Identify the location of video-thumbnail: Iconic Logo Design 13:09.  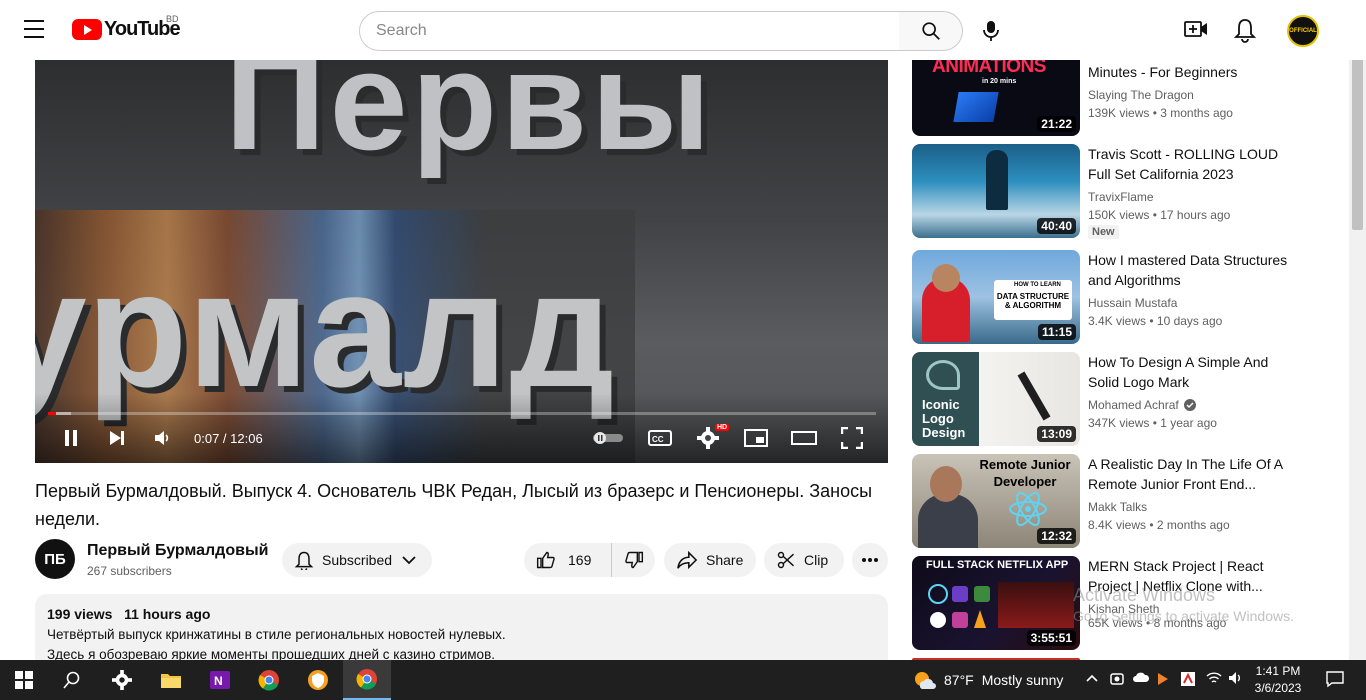
(996, 399).